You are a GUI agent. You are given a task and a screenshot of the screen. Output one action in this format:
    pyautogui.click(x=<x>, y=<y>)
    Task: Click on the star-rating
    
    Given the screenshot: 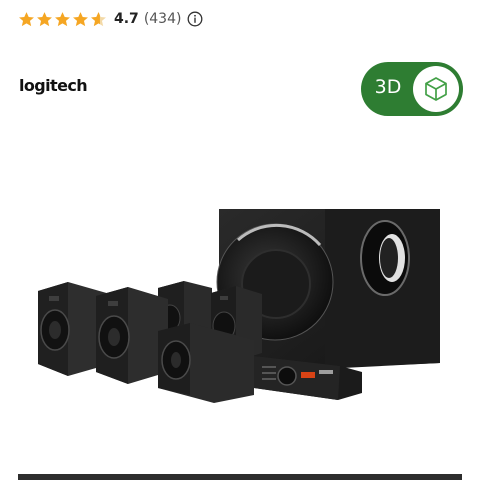 What is the action you would take?
    pyautogui.click(x=63, y=19)
    